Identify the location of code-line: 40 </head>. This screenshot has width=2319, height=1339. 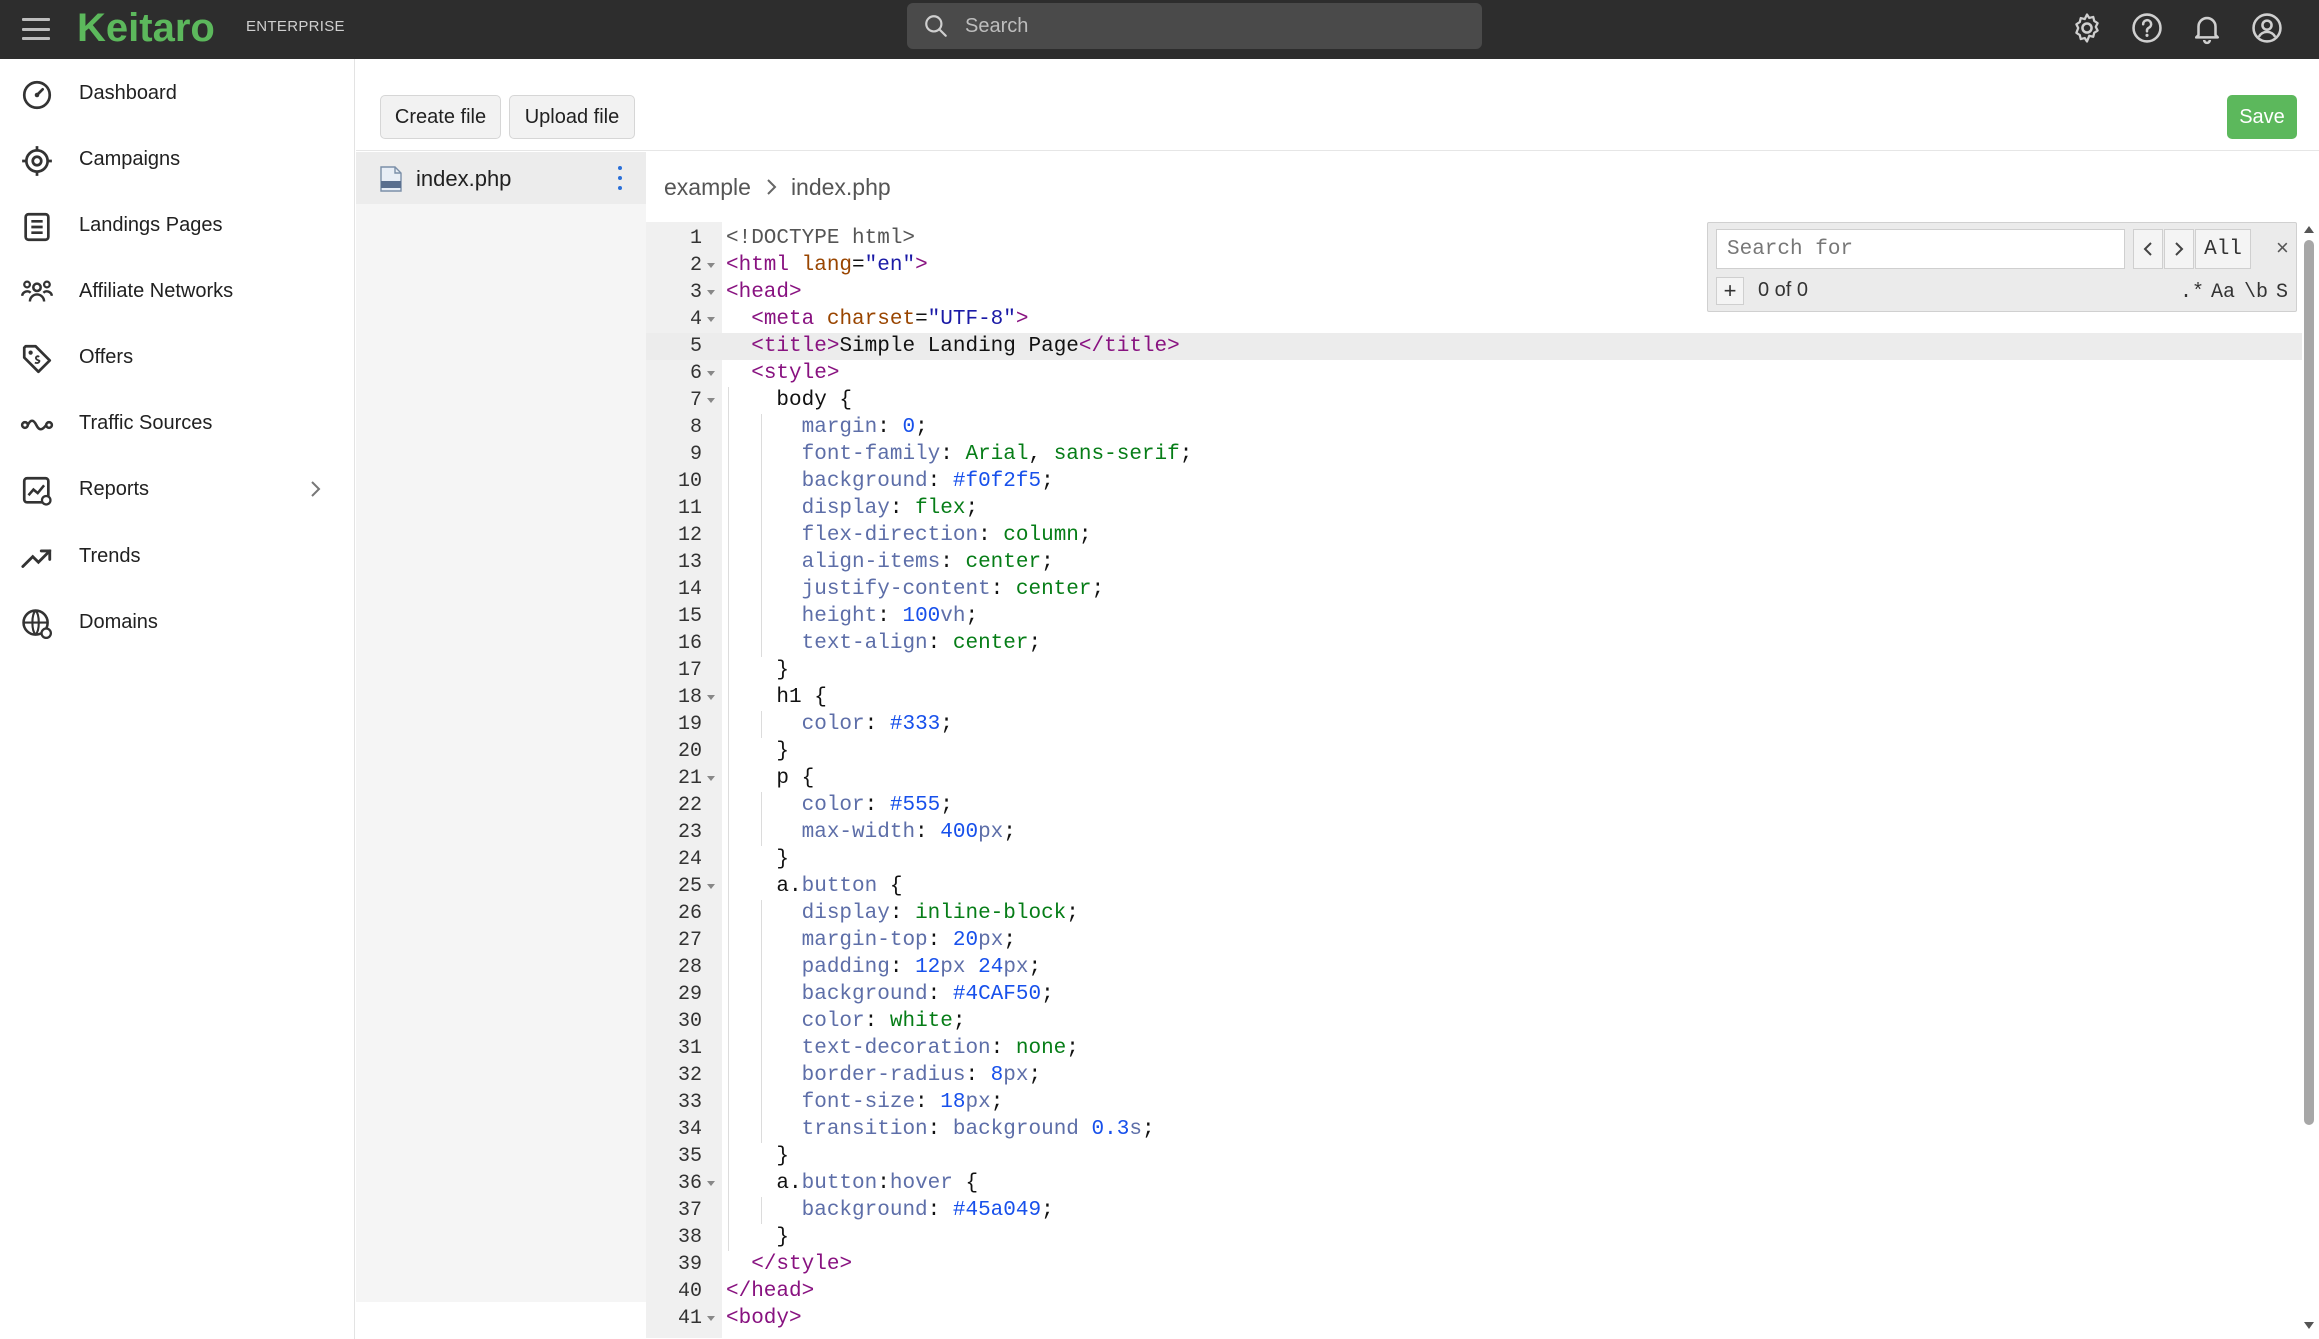
(1474, 1291).